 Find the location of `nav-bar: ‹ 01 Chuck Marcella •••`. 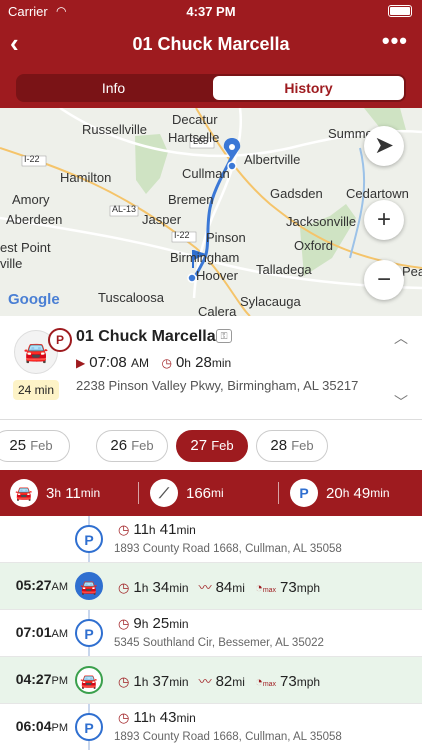

nav-bar: ‹ 01 Chuck Marcella ••• is located at coordinates (211, 44).